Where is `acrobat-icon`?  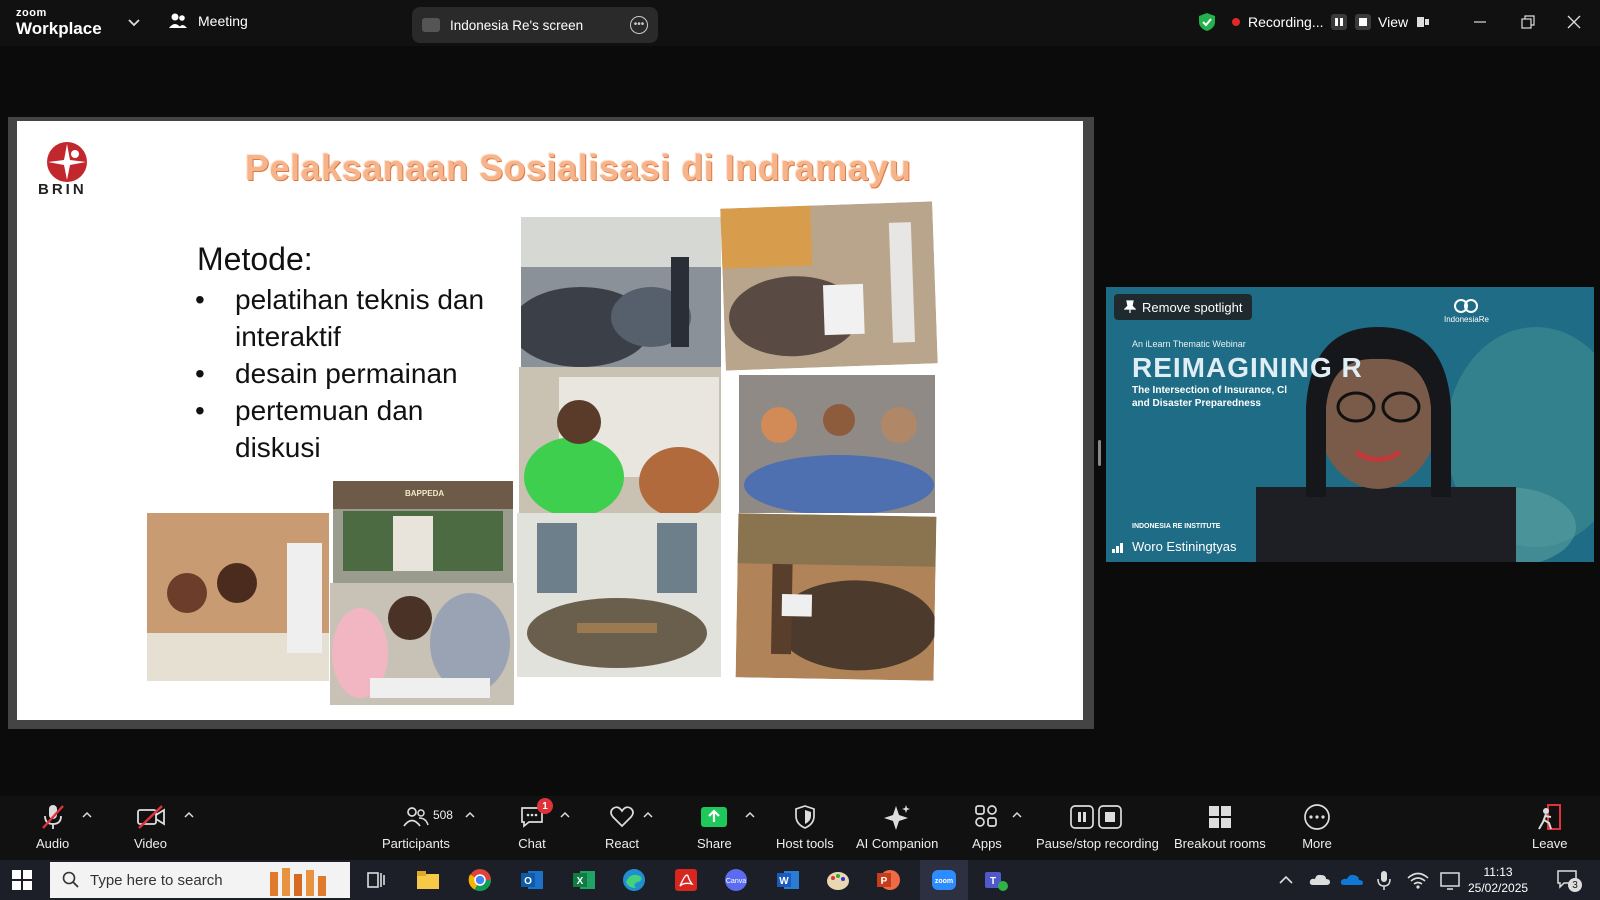 acrobat-icon is located at coordinates (686, 880).